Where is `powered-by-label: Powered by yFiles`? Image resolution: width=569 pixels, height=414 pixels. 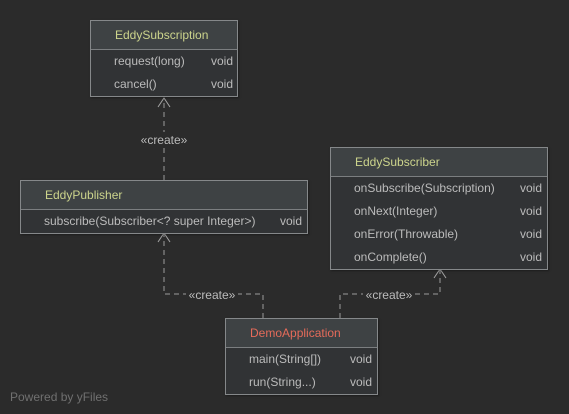 powered-by-label: Powered by yFiles is located at coordinates (59, 397).